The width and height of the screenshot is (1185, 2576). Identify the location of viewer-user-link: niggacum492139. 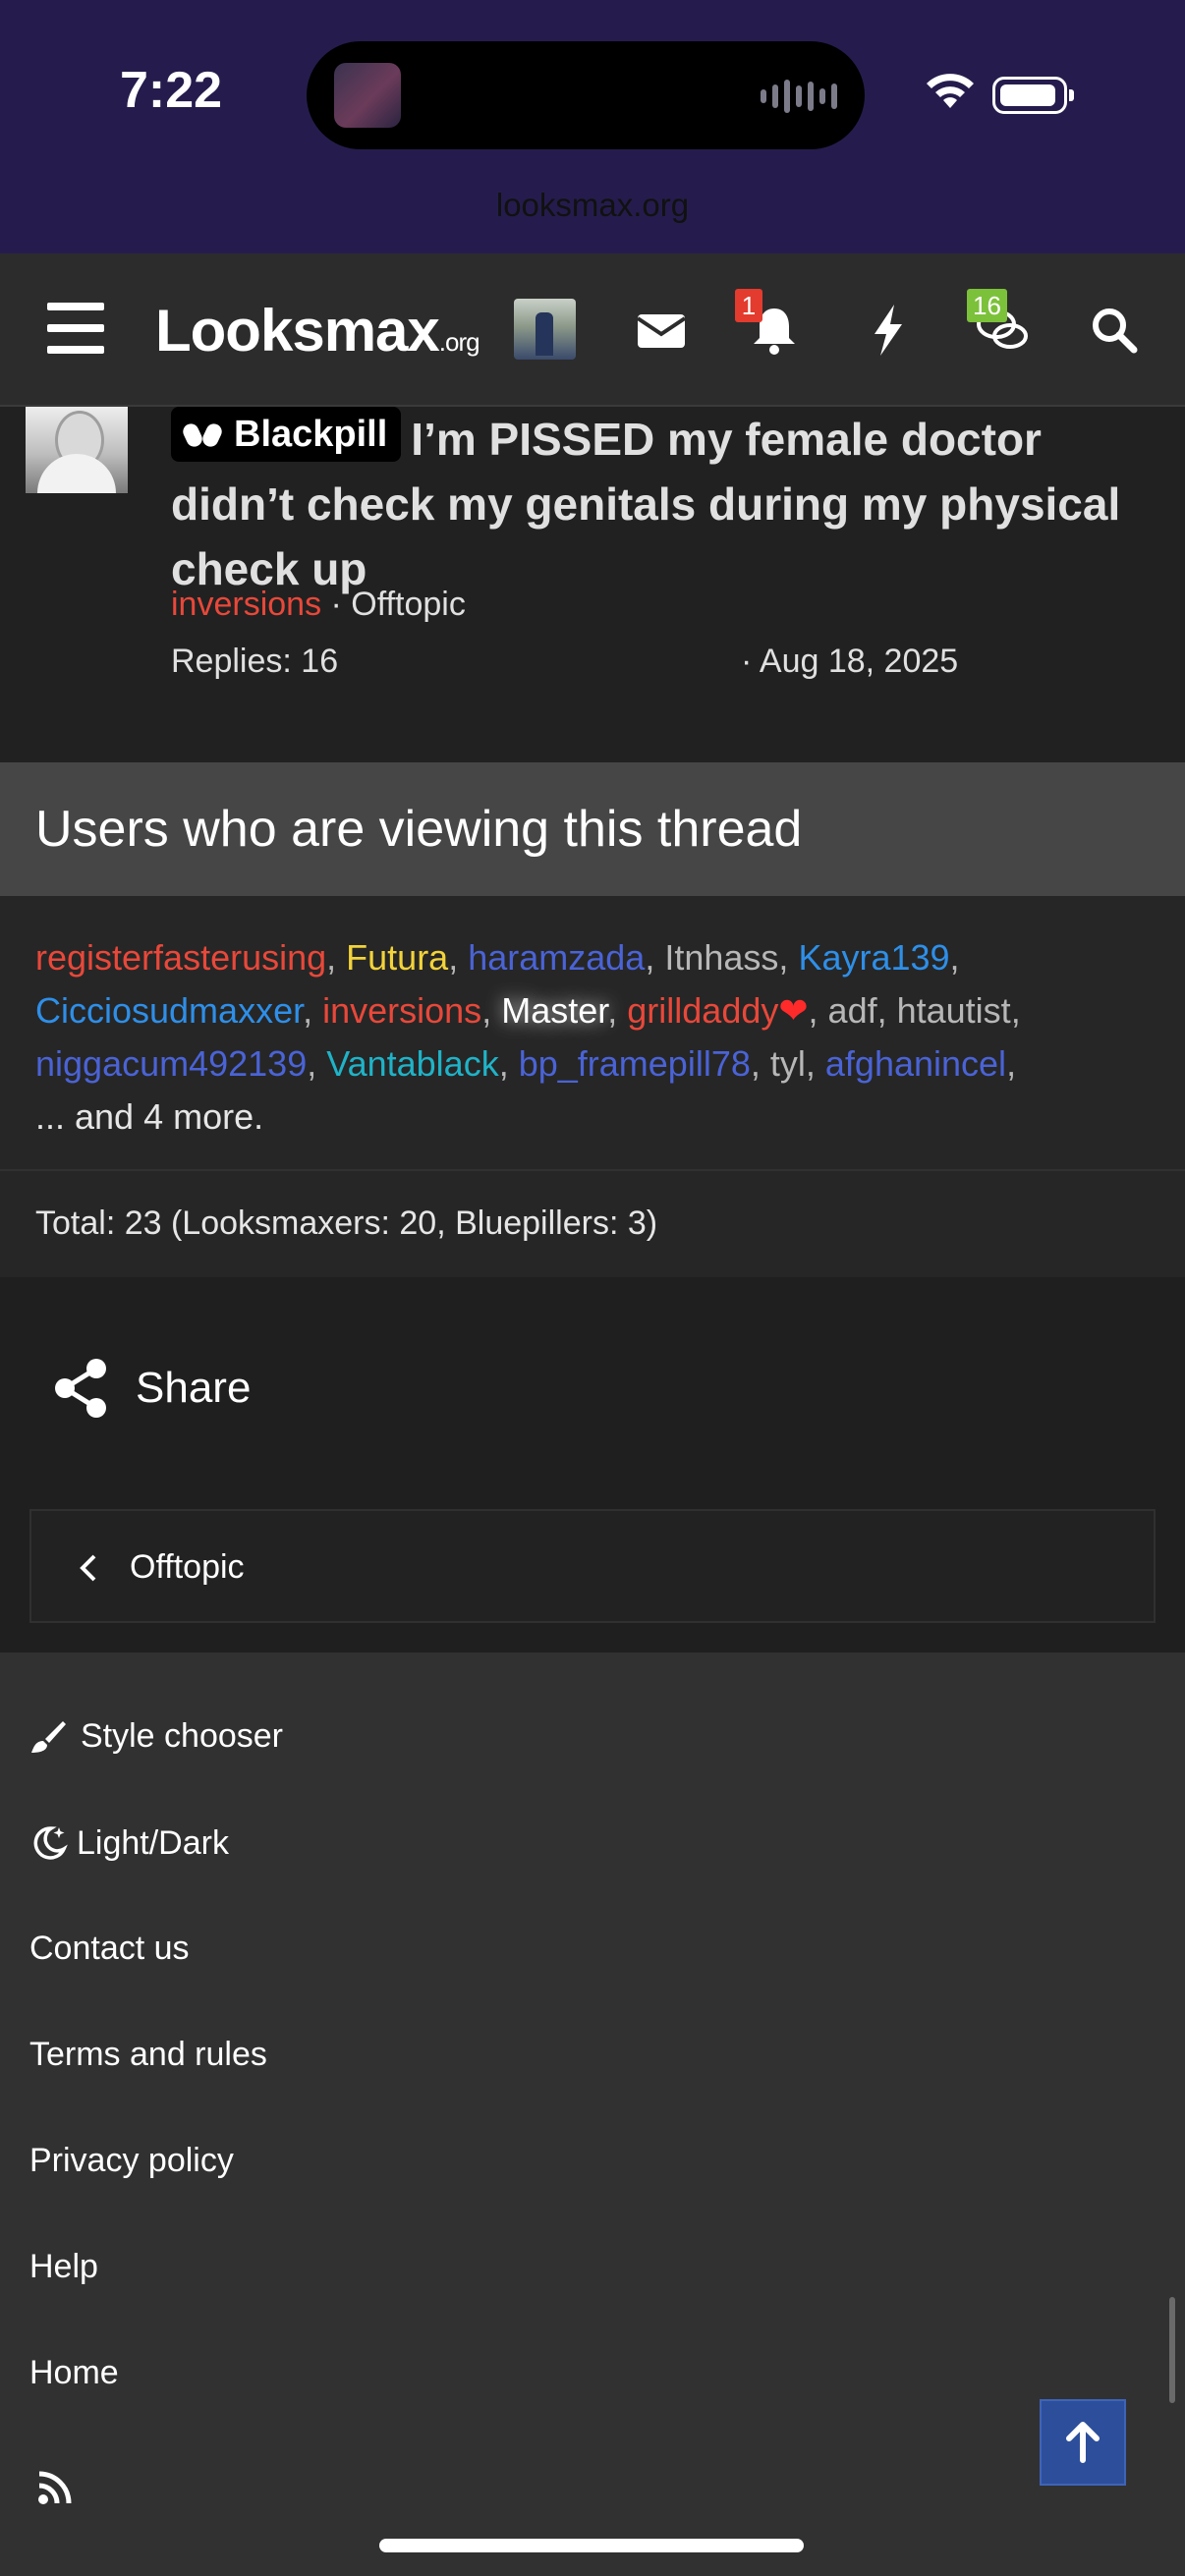
(171, 1063).